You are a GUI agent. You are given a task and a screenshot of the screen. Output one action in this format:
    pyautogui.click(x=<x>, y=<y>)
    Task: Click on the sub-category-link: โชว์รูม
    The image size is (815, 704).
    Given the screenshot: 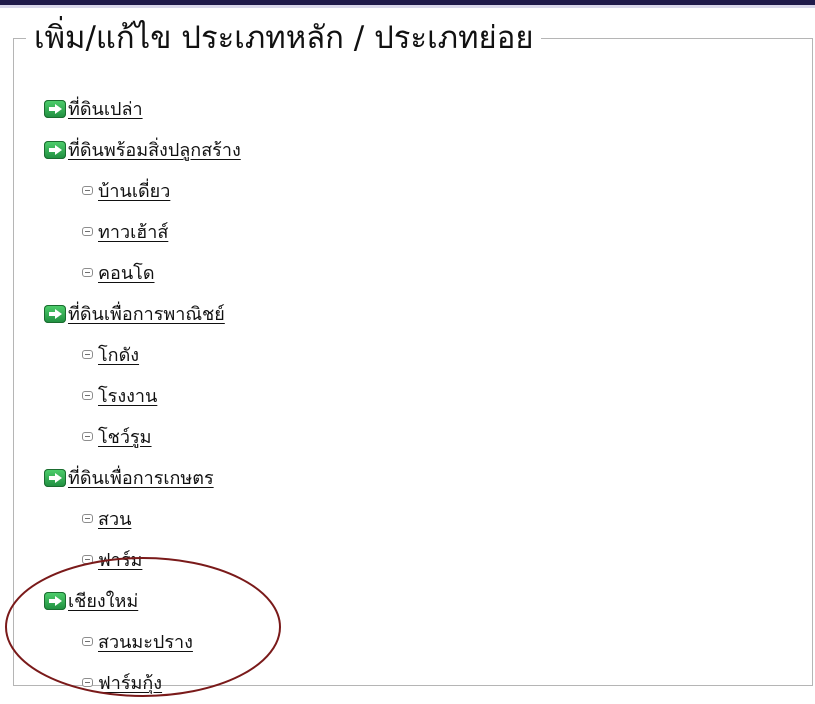 What is the action you would take?
    pyautogui.click(x=125, y=436)
    